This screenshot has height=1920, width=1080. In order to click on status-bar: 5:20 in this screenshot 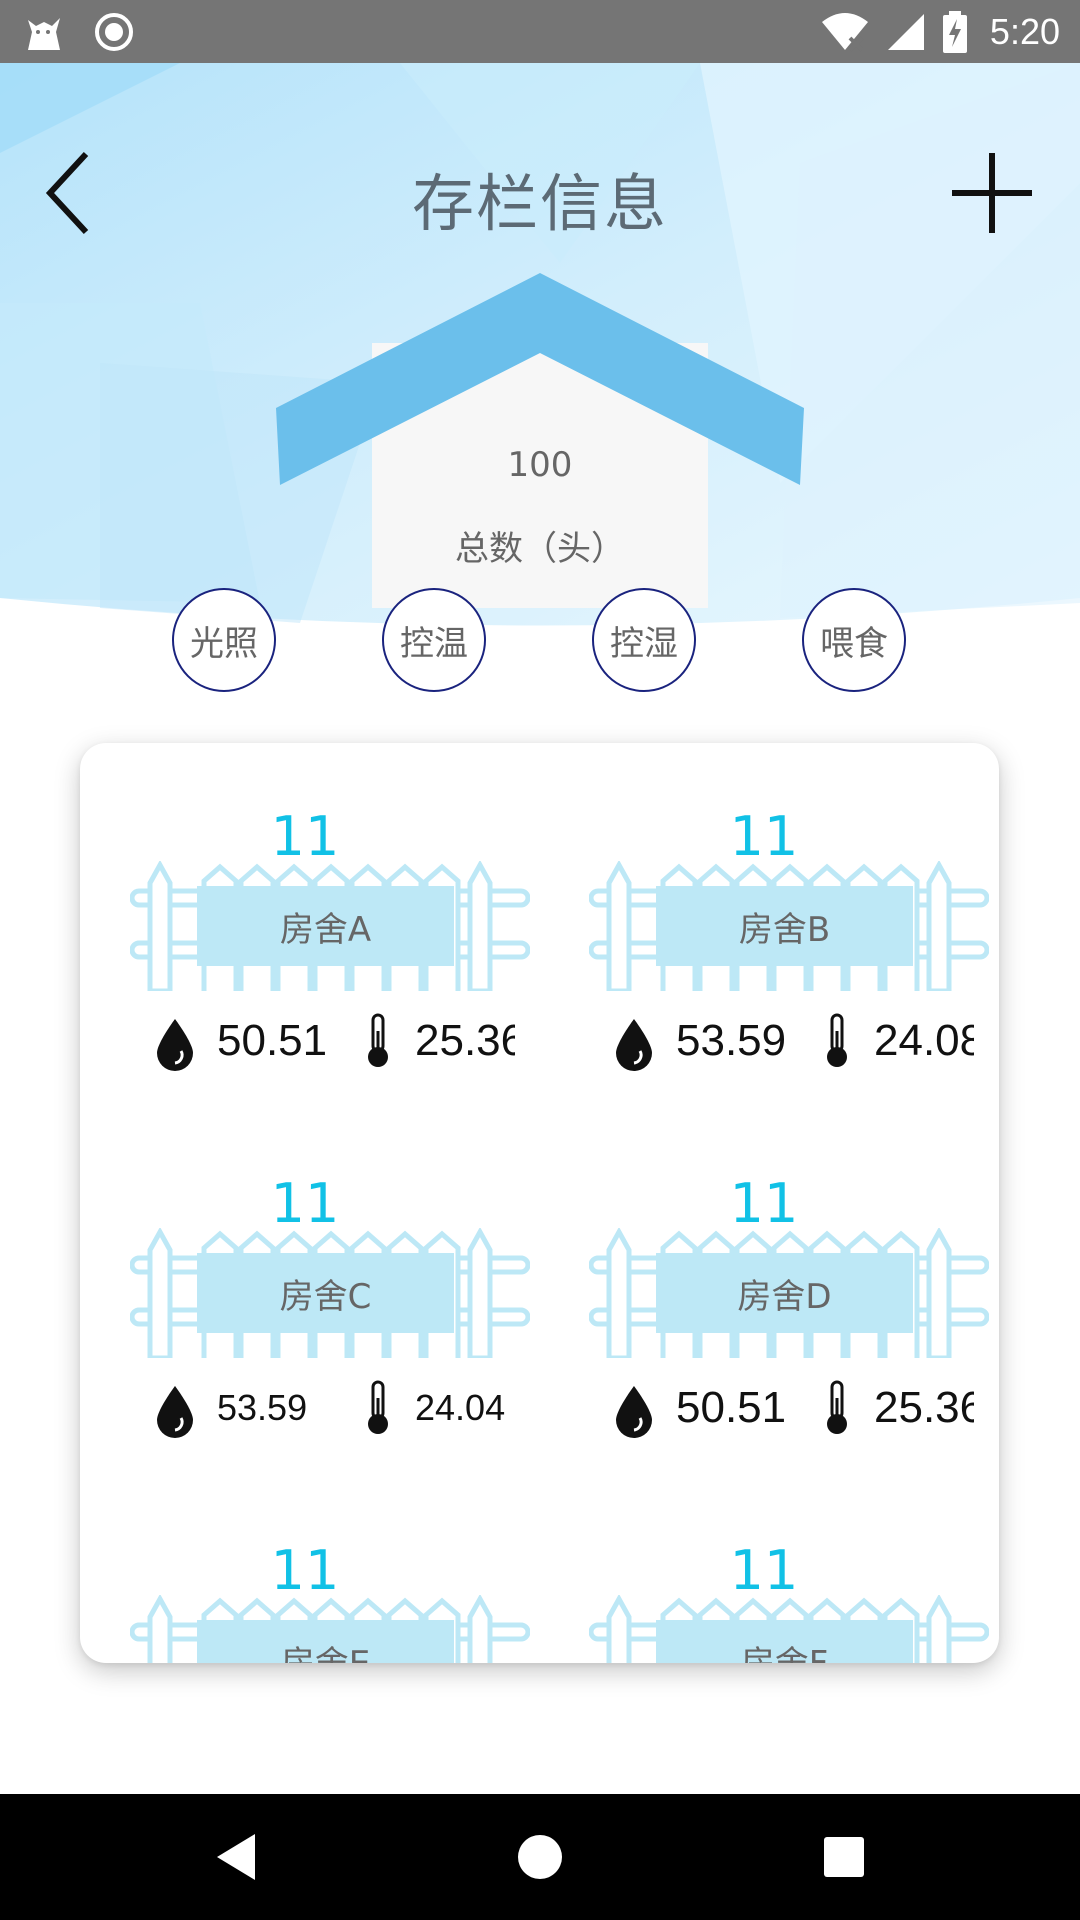, I will do `click(540, 31)`.